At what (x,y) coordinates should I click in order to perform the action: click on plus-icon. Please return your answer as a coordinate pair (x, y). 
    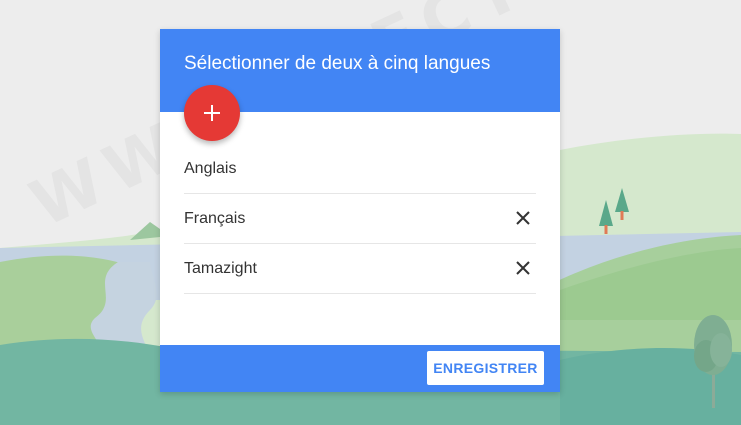
    Looking at the image, I should click on (212, 113).